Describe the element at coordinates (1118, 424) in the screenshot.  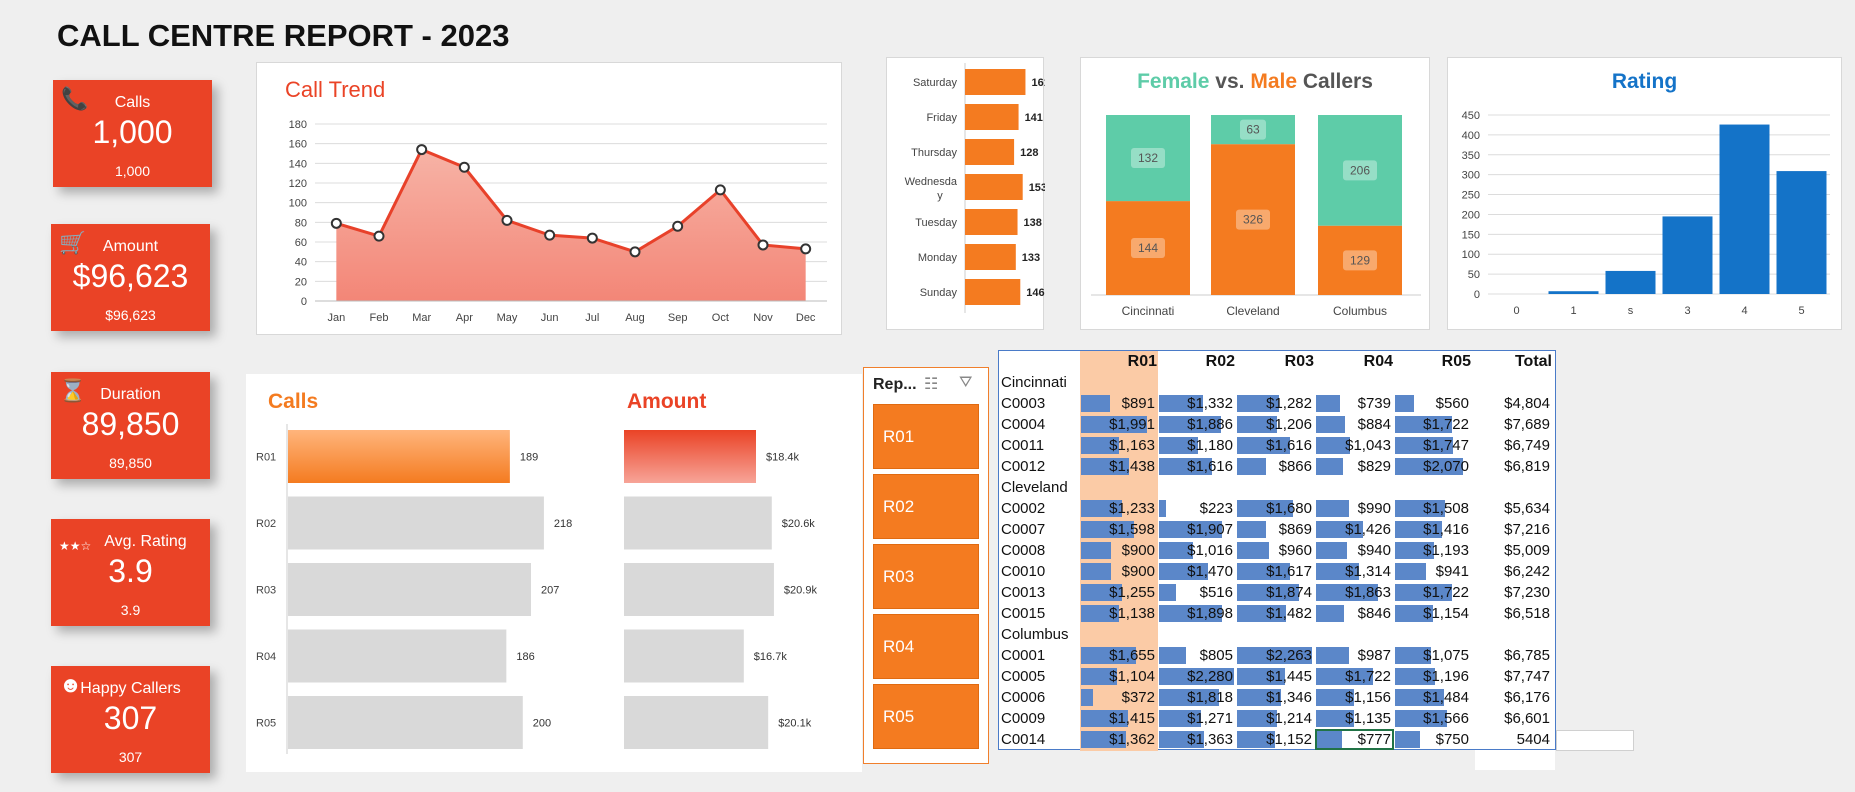
I see `pivot-cell: $1,991` at that location.